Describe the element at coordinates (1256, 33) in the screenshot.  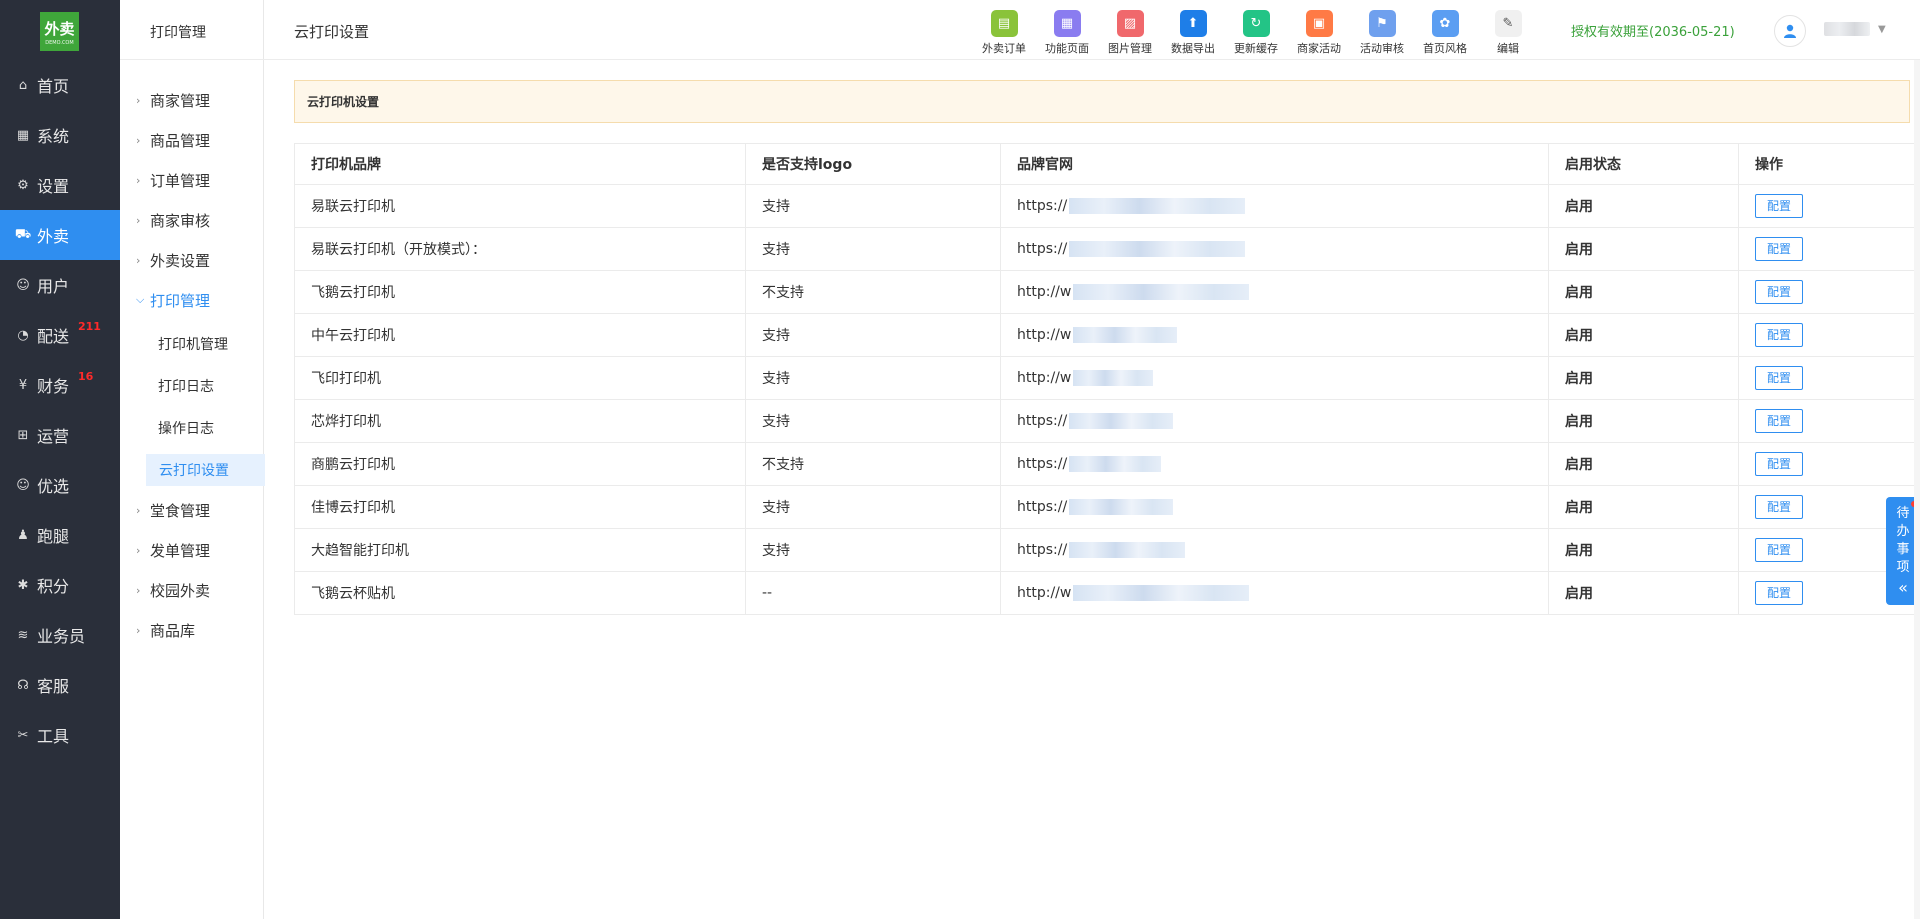
I see `toolbar-button: ↻ 更新缓存` at that location.